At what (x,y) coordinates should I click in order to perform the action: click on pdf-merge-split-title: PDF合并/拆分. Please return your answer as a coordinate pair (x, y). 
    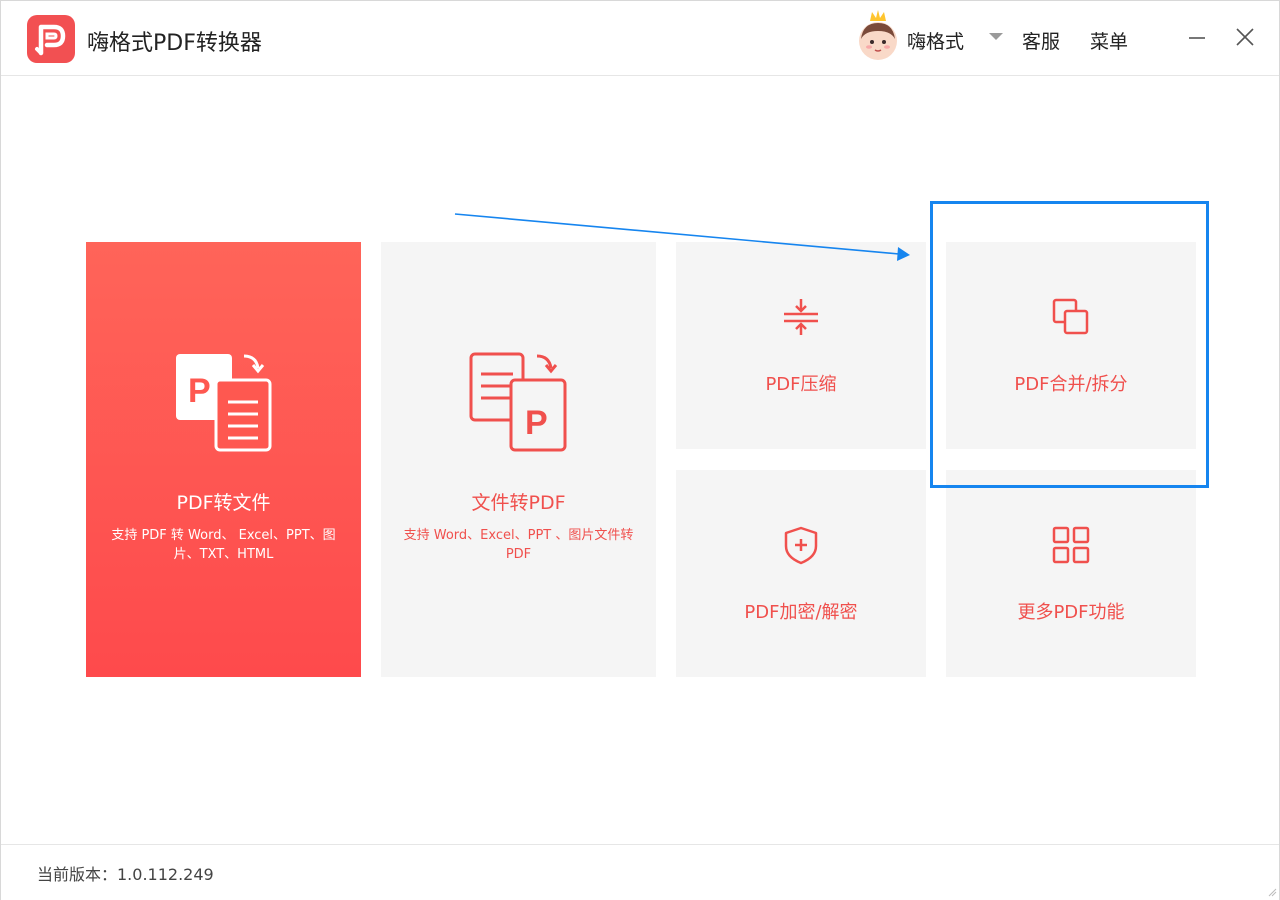
    Looking at the image, I should click on (1071, 384).